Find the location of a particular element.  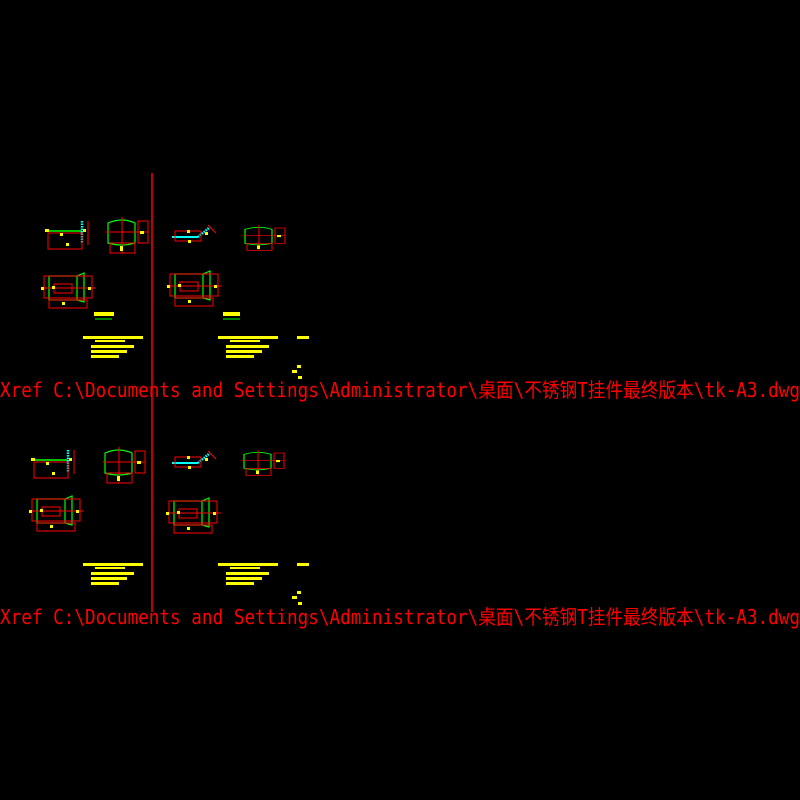

detail-top-right-plan is located at coordinates (194, 288).